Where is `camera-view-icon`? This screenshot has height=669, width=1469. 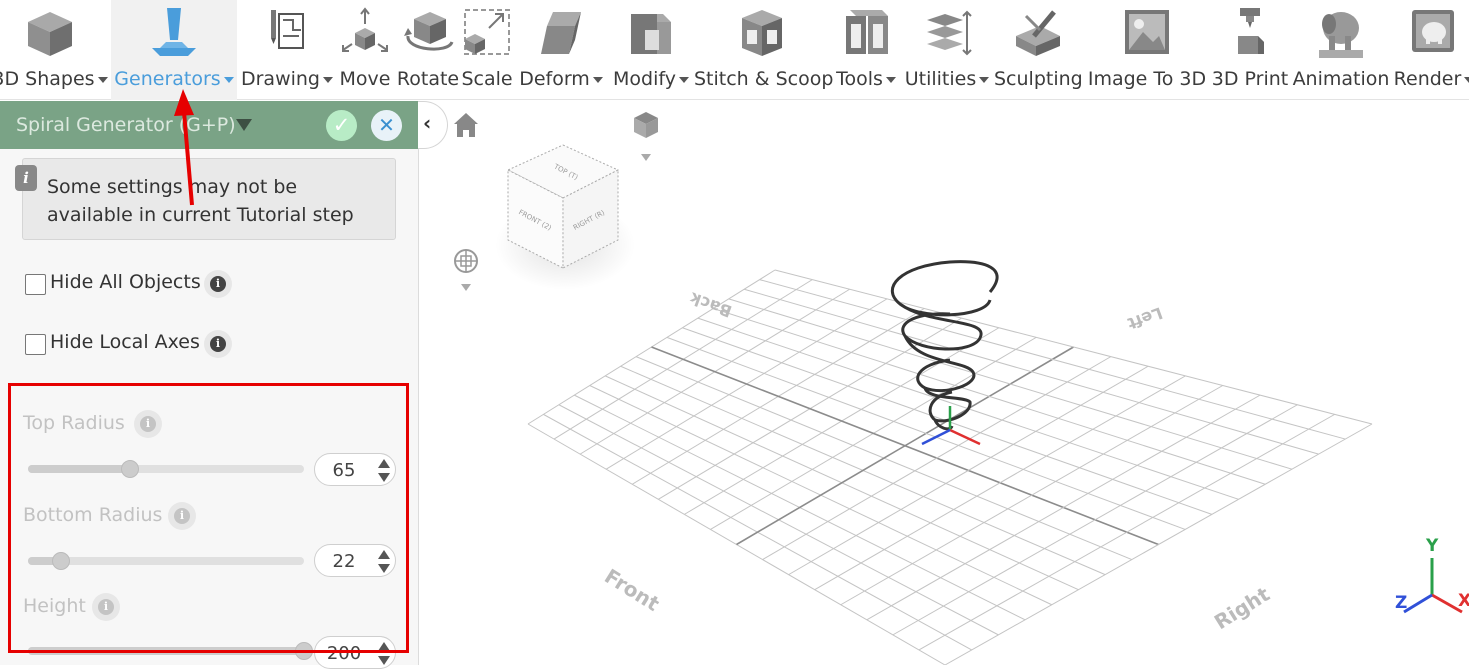 camera-view-icon is located at coordinates (646, 136).